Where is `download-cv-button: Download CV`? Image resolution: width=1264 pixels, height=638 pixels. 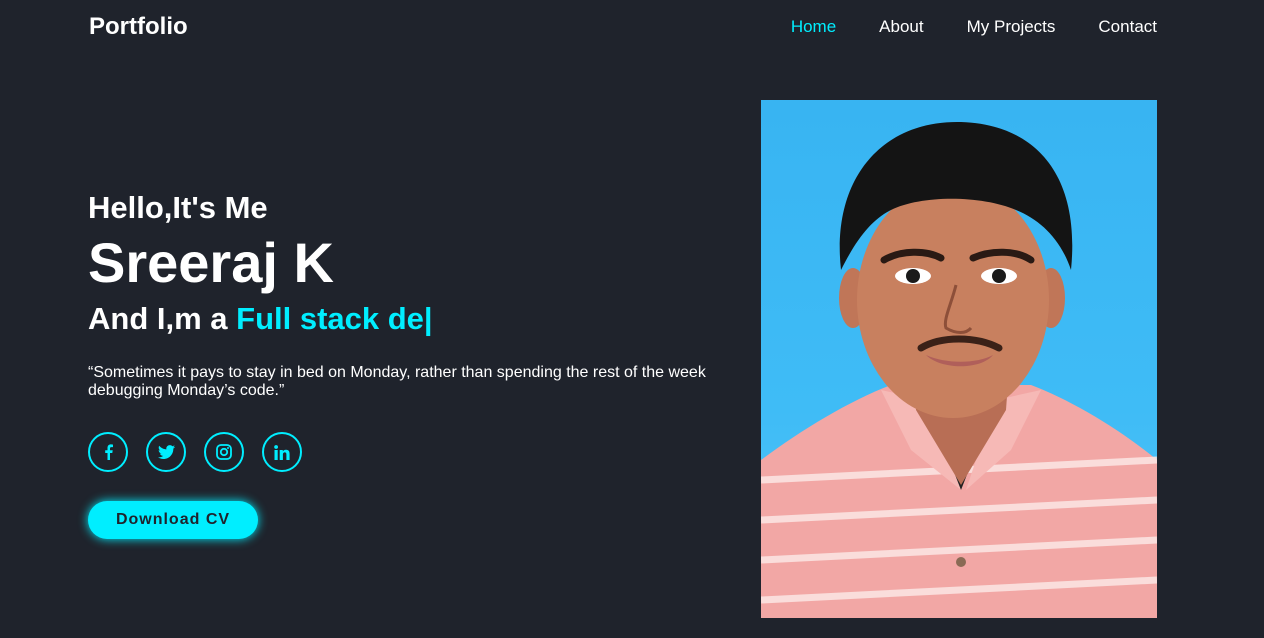
download-cv-button: Download CV is located at coordinates (173, 520).